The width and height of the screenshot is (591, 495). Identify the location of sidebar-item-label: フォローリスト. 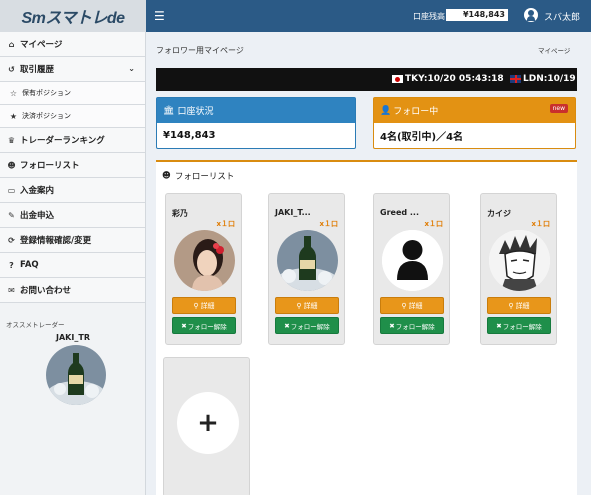
(50, 166).